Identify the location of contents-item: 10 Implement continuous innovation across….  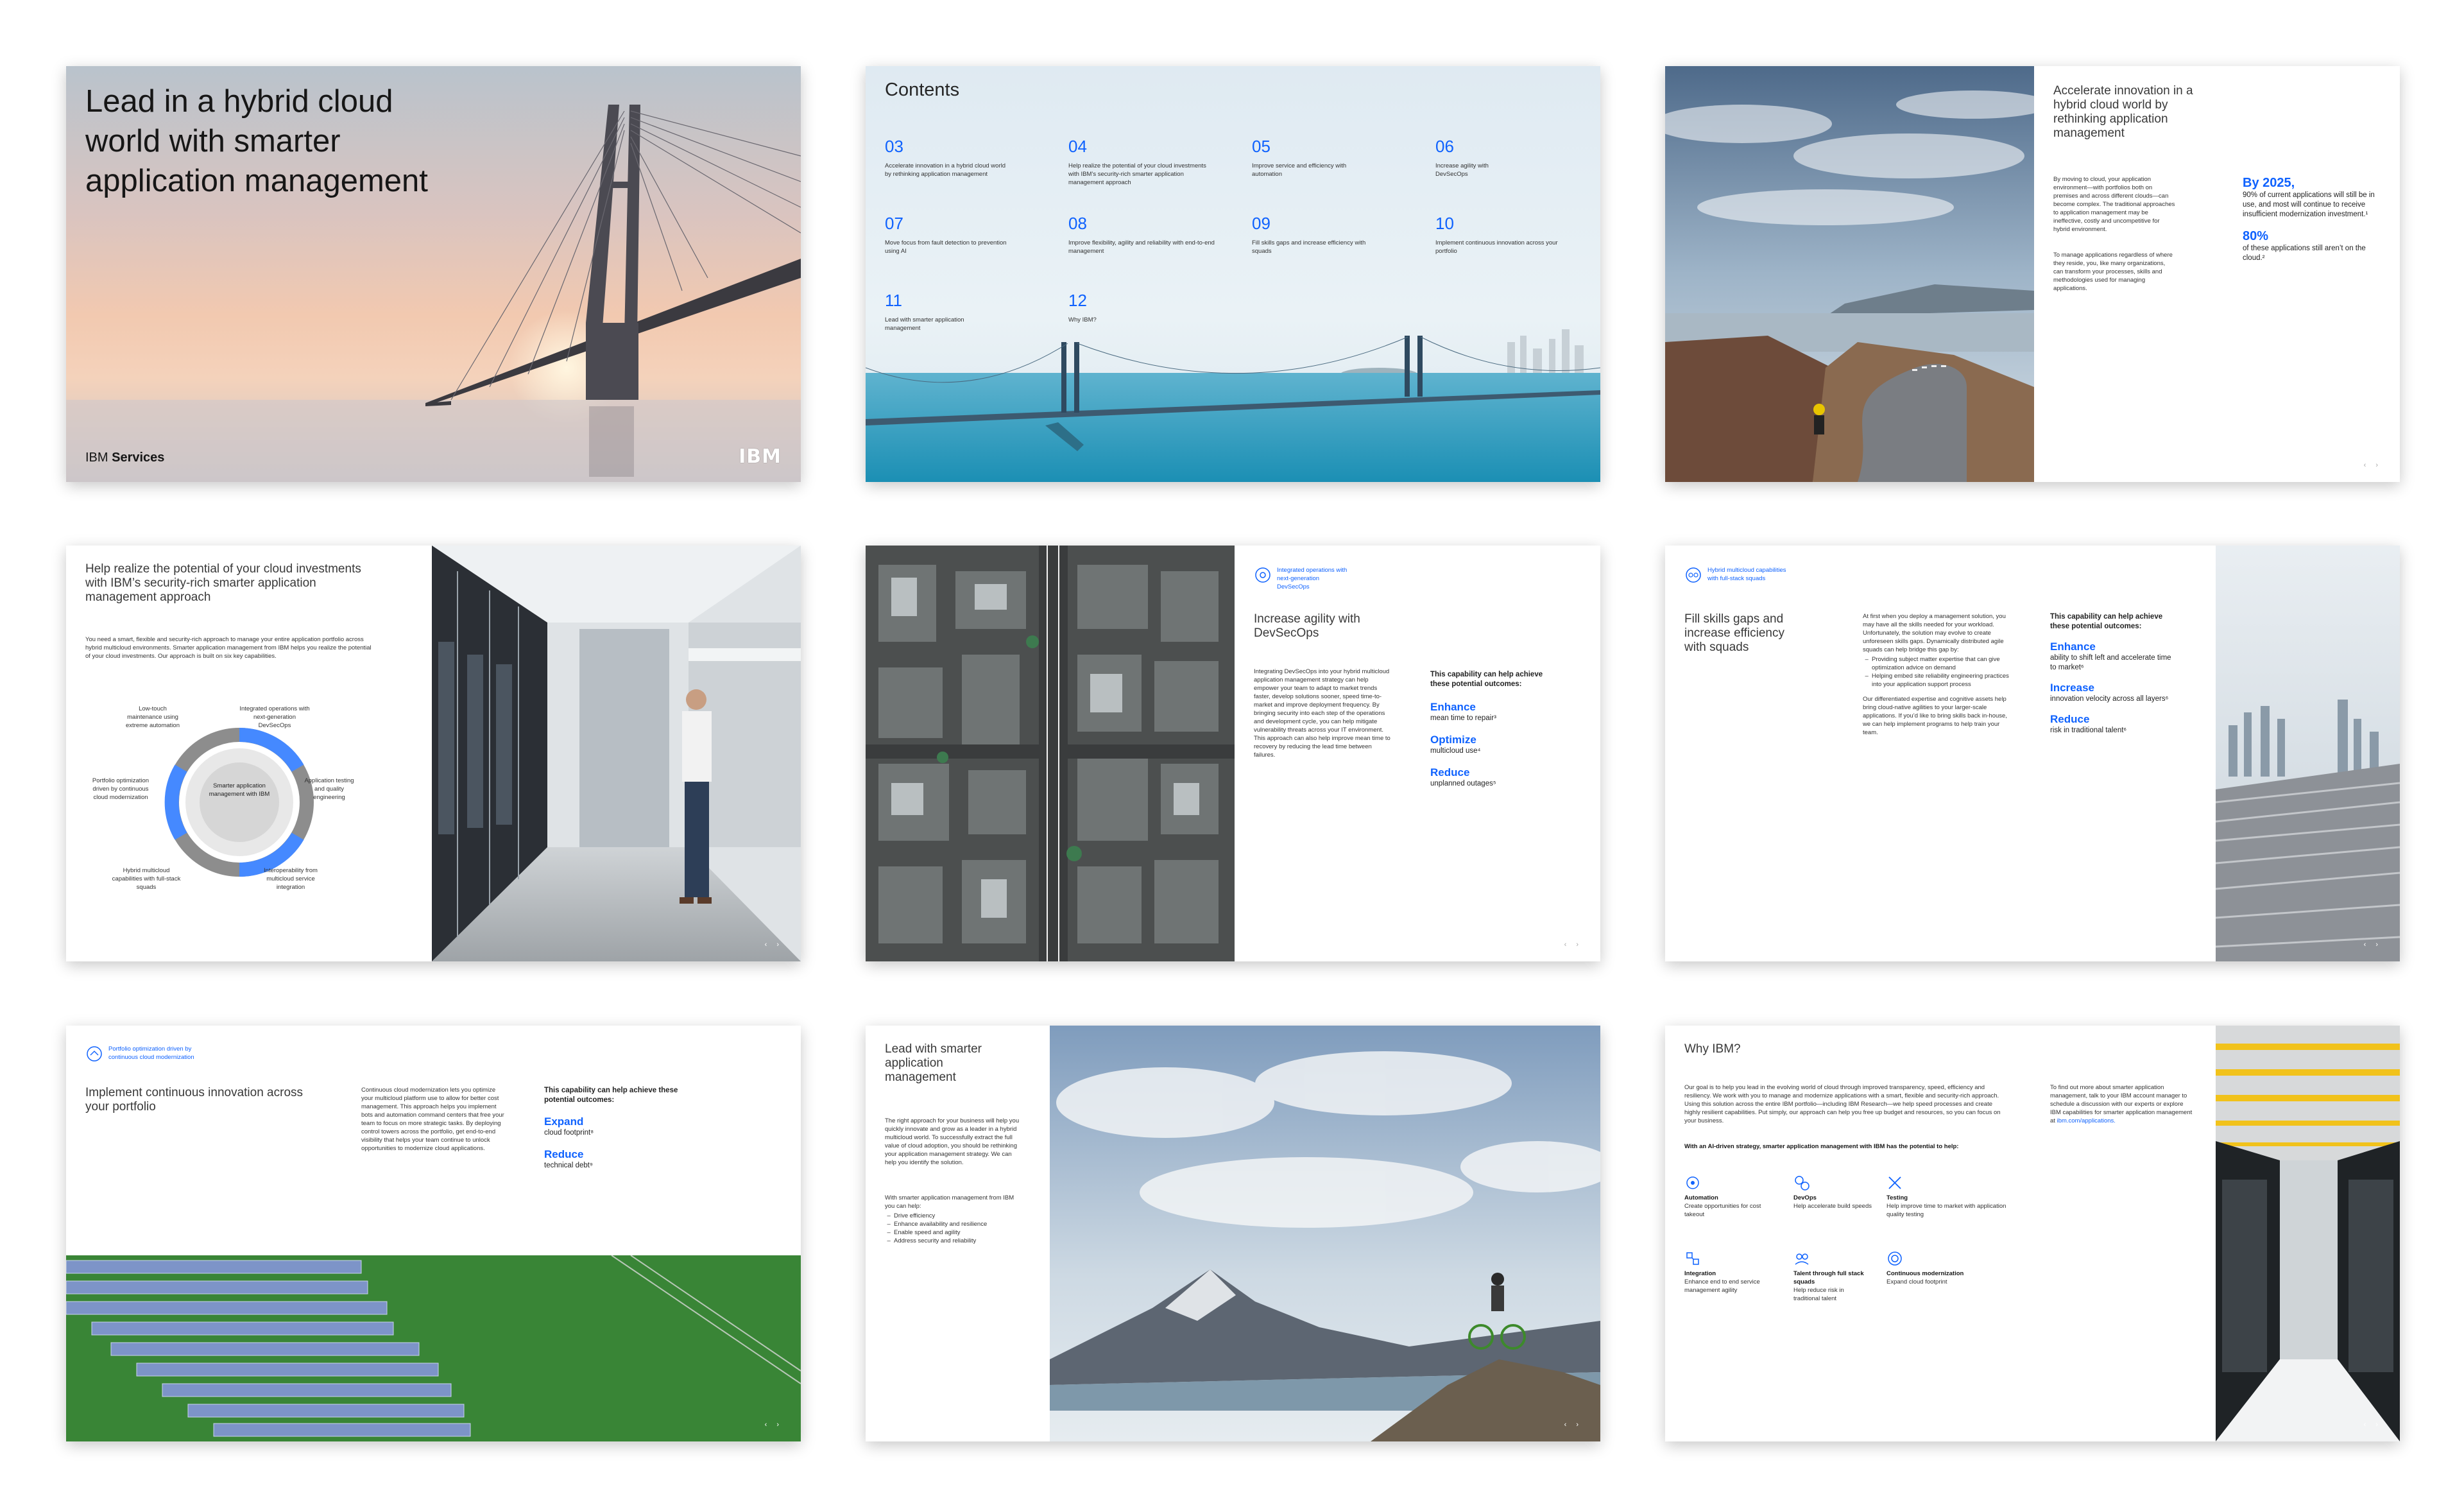
(1518, 234).